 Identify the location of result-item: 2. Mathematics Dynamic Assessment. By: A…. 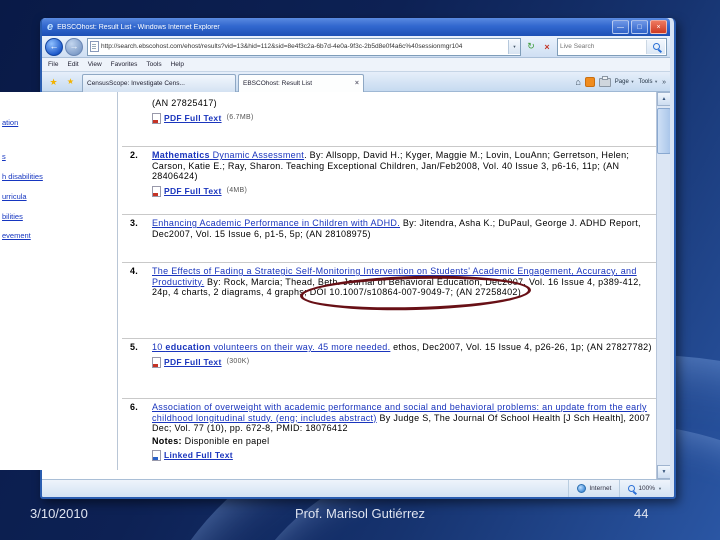
(389, 171).